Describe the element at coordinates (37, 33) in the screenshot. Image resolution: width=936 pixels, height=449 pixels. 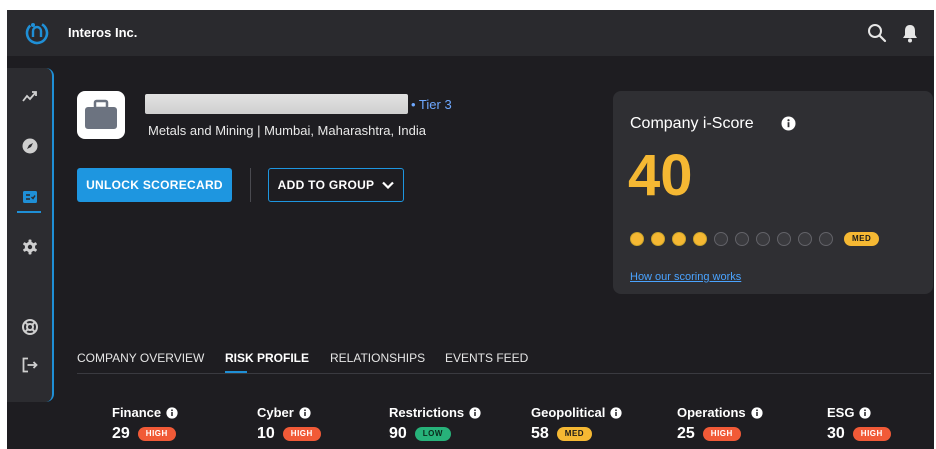
I see `interos-logo-icon` at that location.